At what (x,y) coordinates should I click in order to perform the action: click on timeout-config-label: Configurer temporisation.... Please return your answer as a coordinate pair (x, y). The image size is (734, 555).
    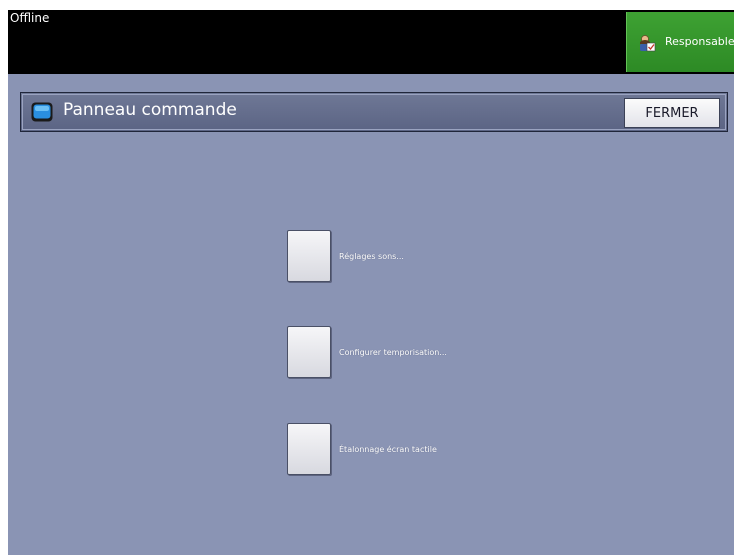
    Looking at the image, I should click on (393, 352).